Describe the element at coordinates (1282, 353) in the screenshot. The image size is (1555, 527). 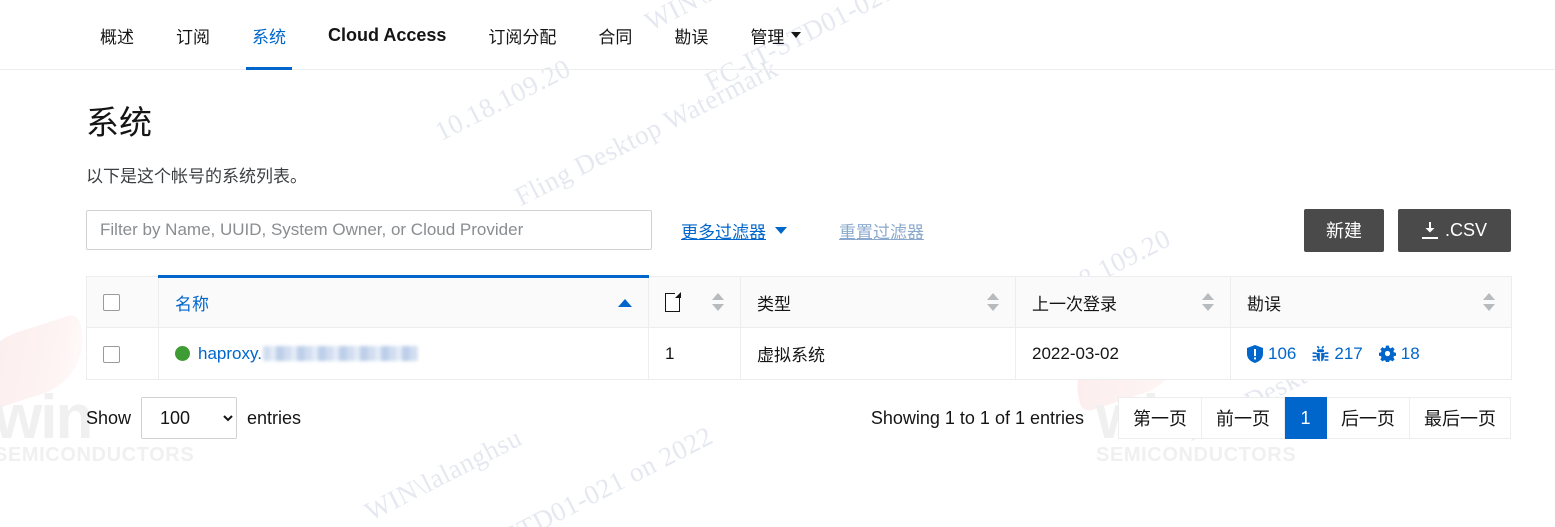
I see `errata-count: 106` at that location.